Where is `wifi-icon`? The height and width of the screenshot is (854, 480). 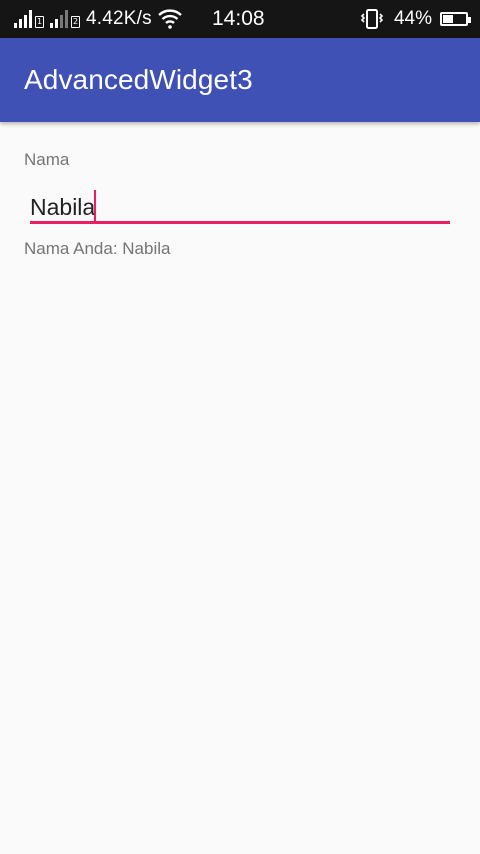 wifi-icon is located at coordinates (170, 19).